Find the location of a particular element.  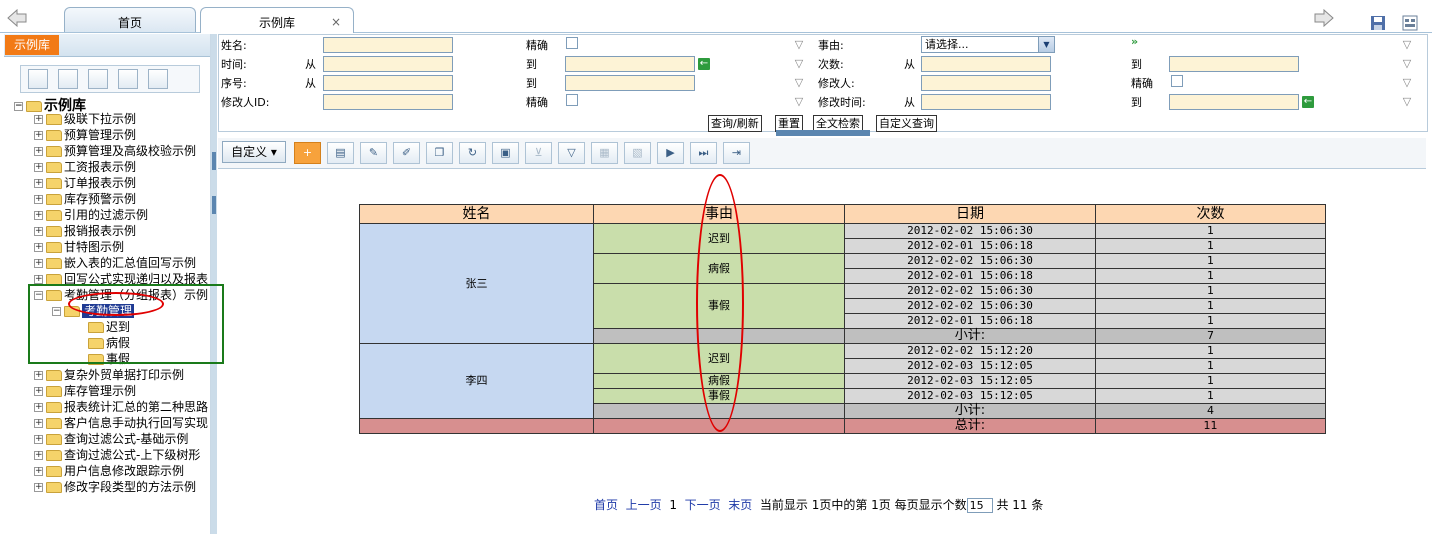

seq-to-input is located at coordinates (630, 83).